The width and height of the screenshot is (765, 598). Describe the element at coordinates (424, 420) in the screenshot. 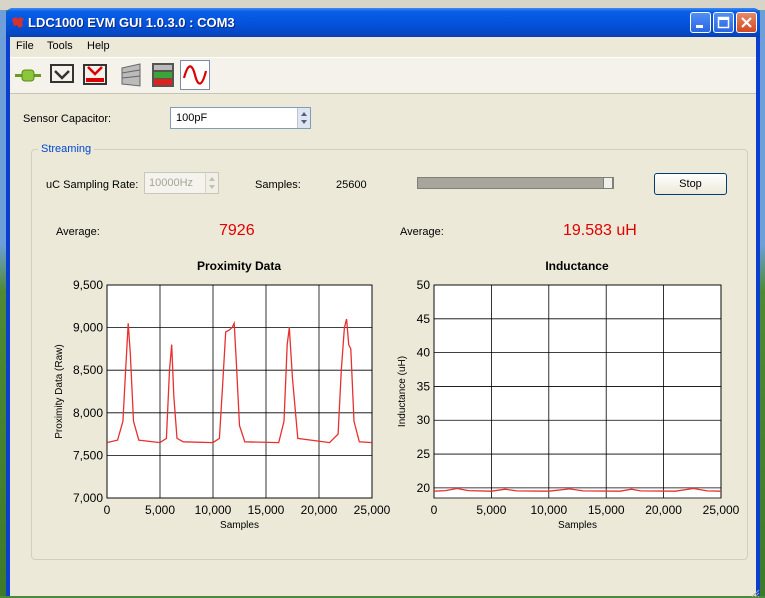

I see `inductance-y-tick-label: 30` at that location.